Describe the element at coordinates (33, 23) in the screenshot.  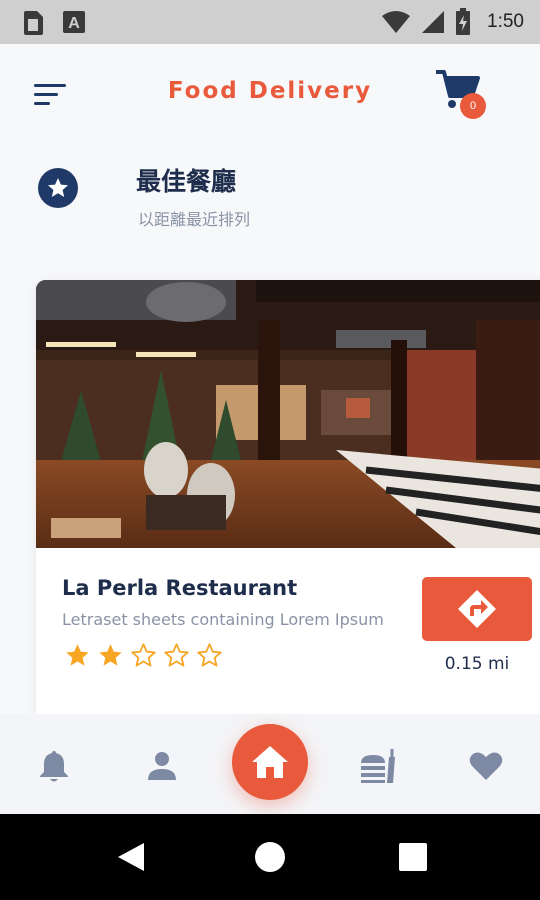
I see `sim-card-icon` at that location.